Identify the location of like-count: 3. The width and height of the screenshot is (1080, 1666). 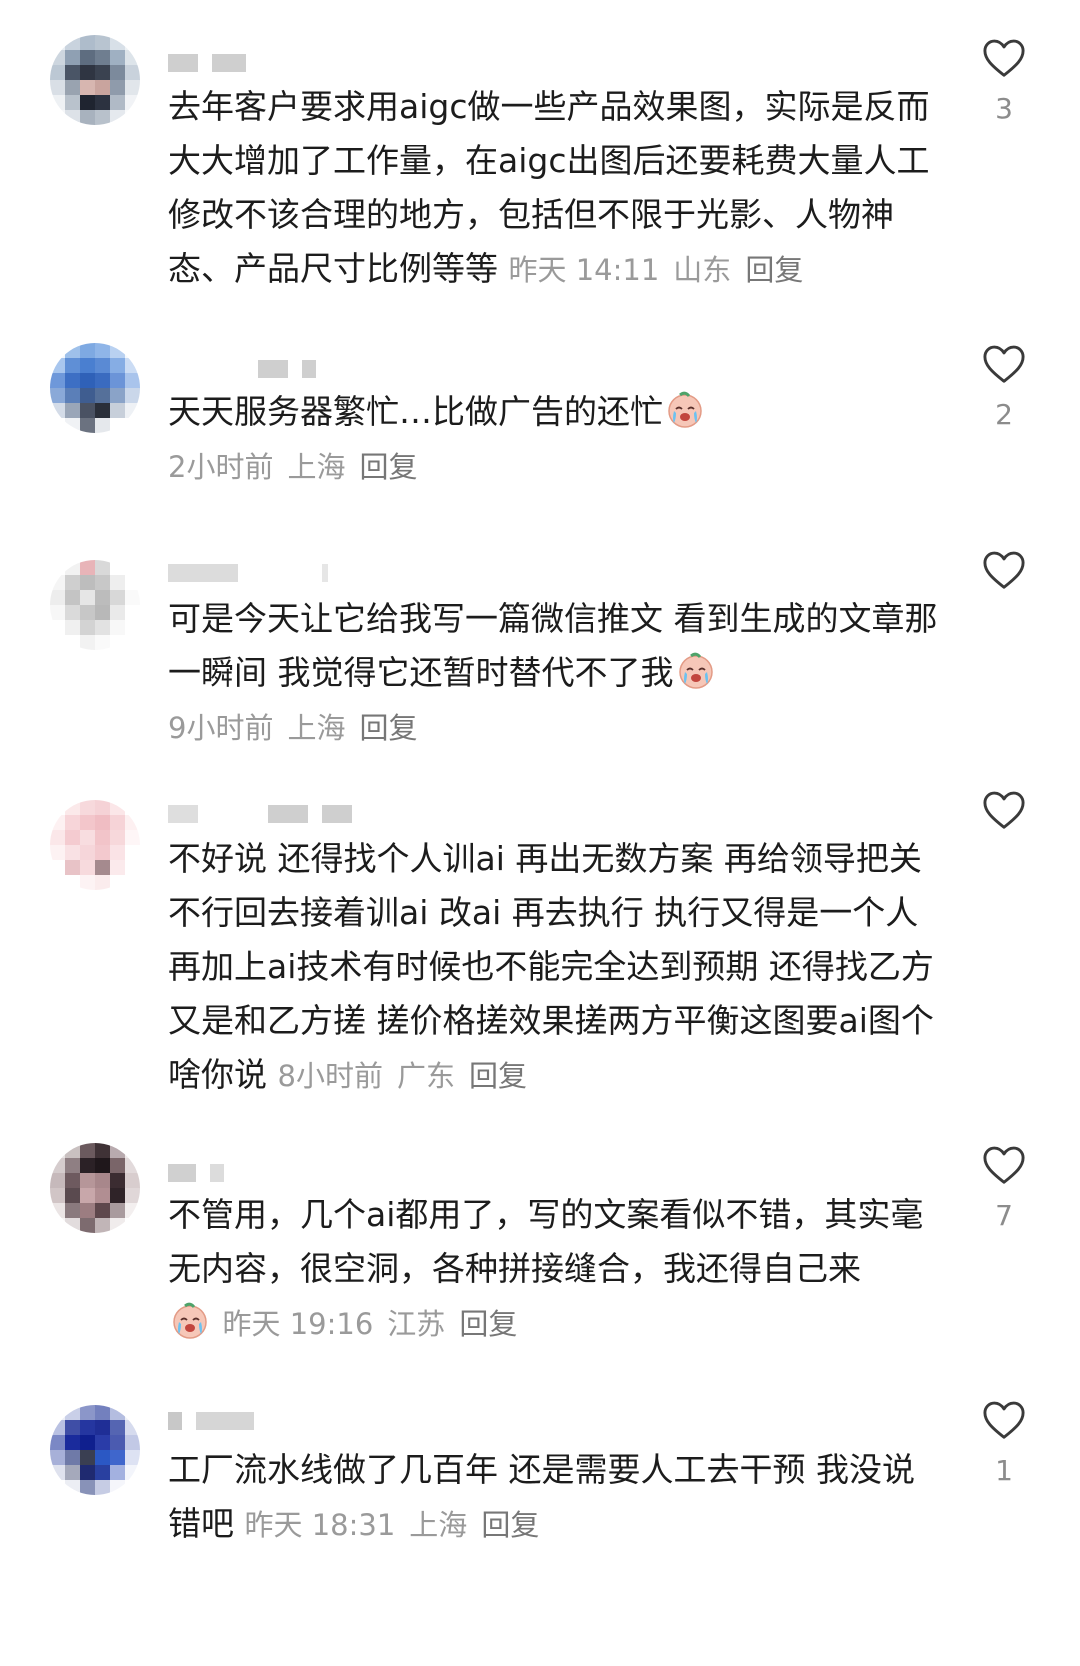
(1004, 108).